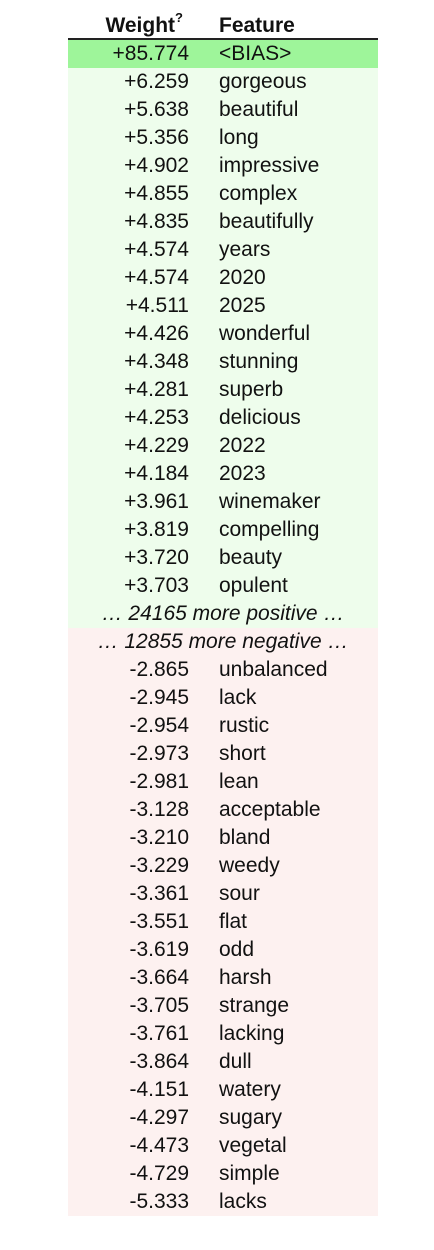 The image size is (434, 1250). Describe the element at coordinates (140, 25) in the screenshot. I see `weight-header-label: Weight` at that location.